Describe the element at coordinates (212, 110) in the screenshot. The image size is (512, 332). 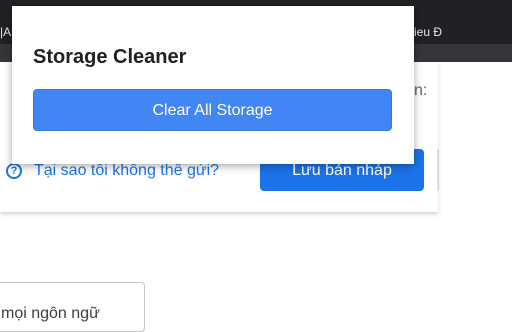
I see `clear-all-storage-button: Clear All Storage` at that location.